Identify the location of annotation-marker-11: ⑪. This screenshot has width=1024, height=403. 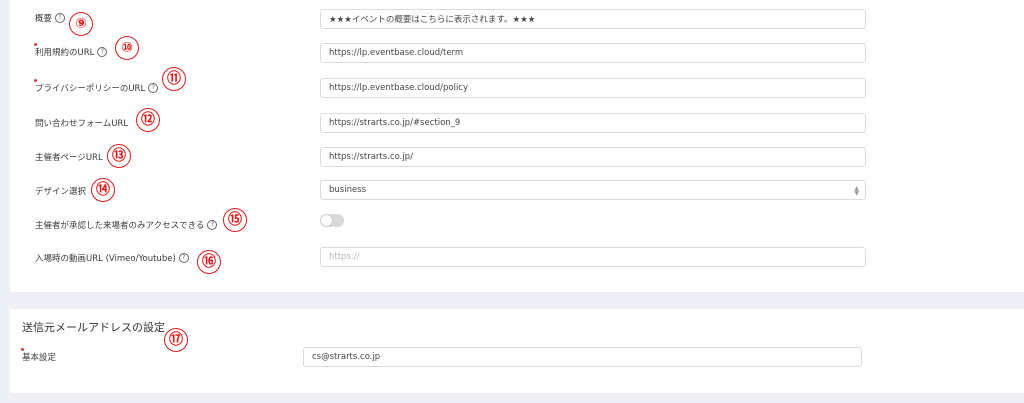
(174, 79).